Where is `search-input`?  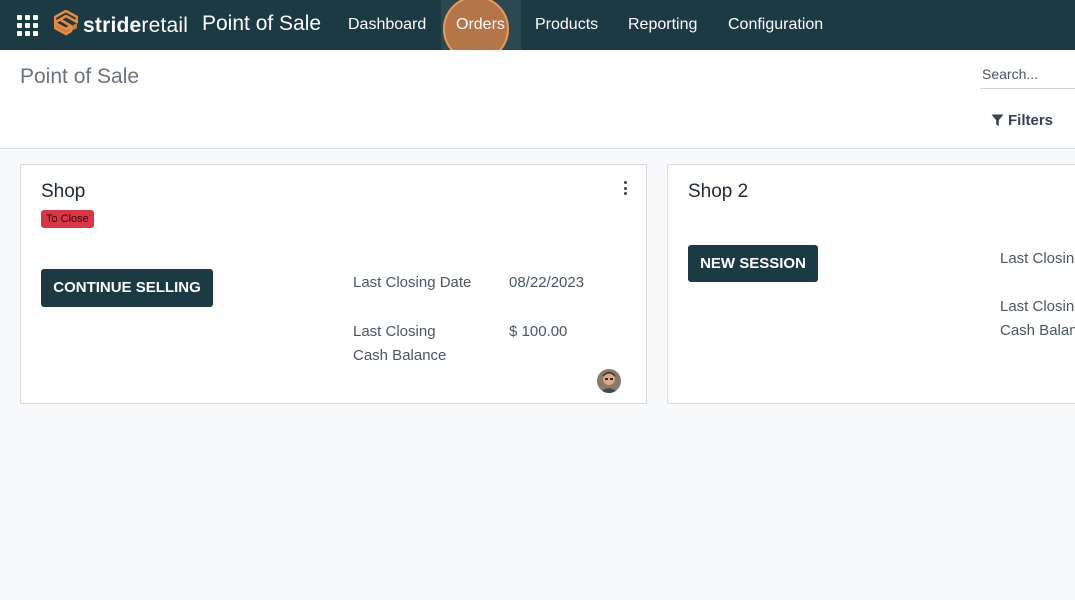
search-input is located at coordinates (1027, 74).